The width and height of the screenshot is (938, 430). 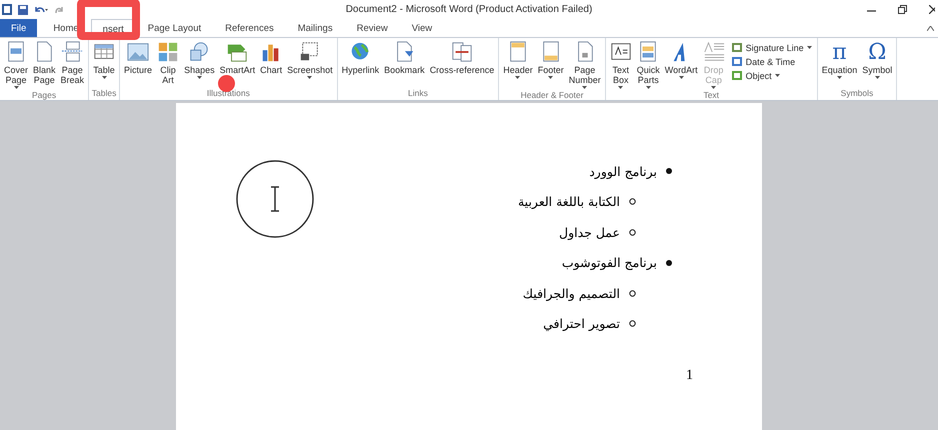 What do you see at coordinates (877, 64) in the screenshot?
I see `ribbon-button: Ω Symbol` at bounding box center [877, 64].